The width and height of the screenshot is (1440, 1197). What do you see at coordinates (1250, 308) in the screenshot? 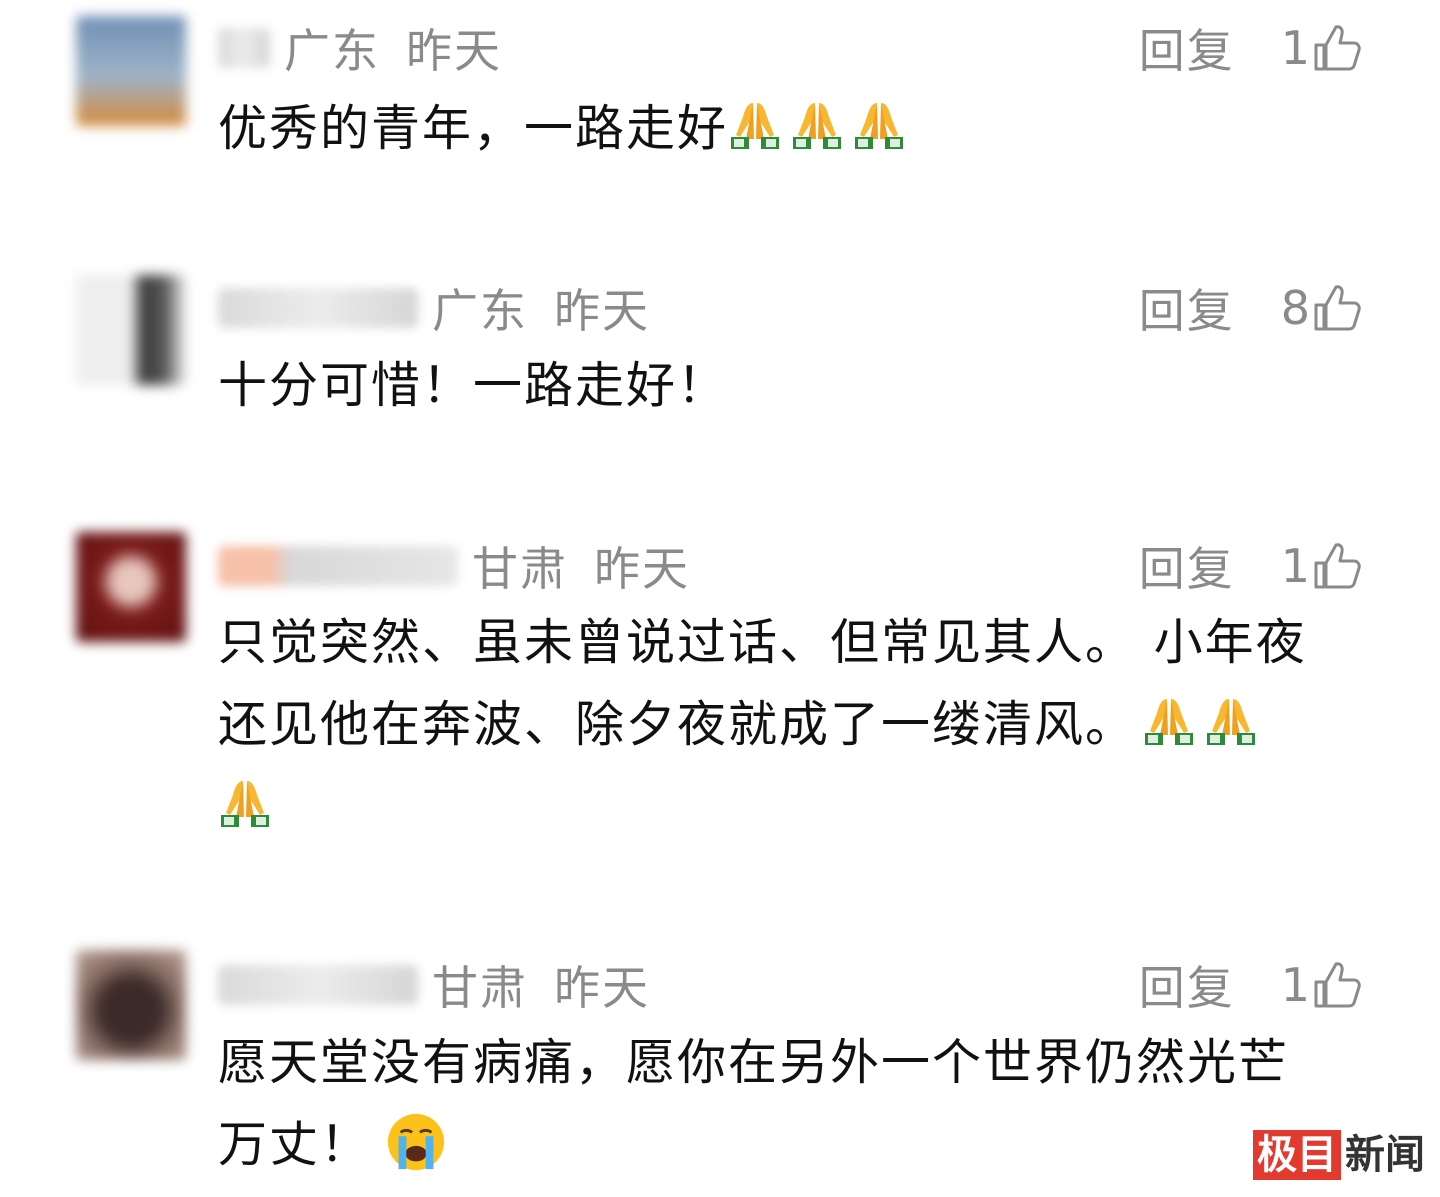
I see `comment-actions: 回复 8` at bounding box center [1250, 308].